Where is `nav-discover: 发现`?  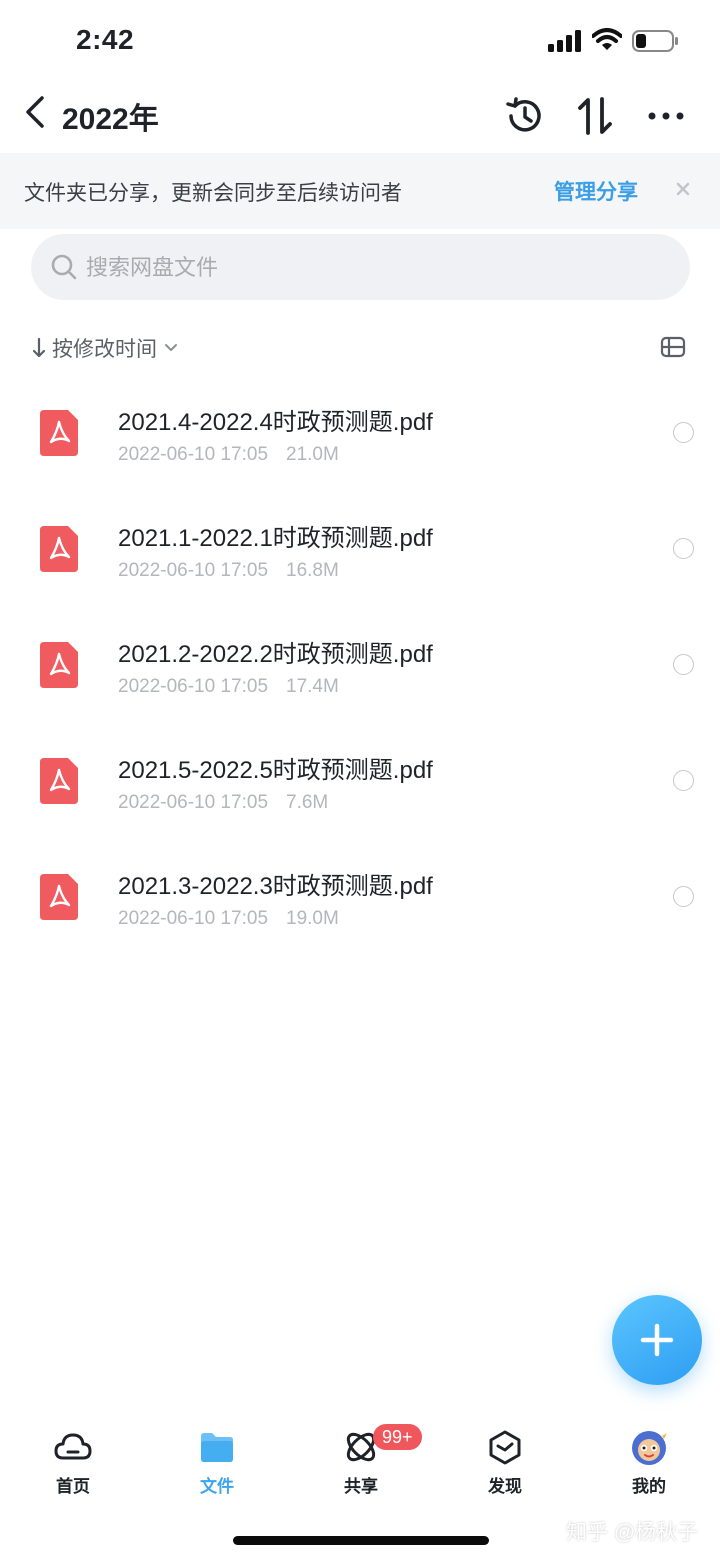 nav-discover: 发现 is located at coordinates (505, 1464).